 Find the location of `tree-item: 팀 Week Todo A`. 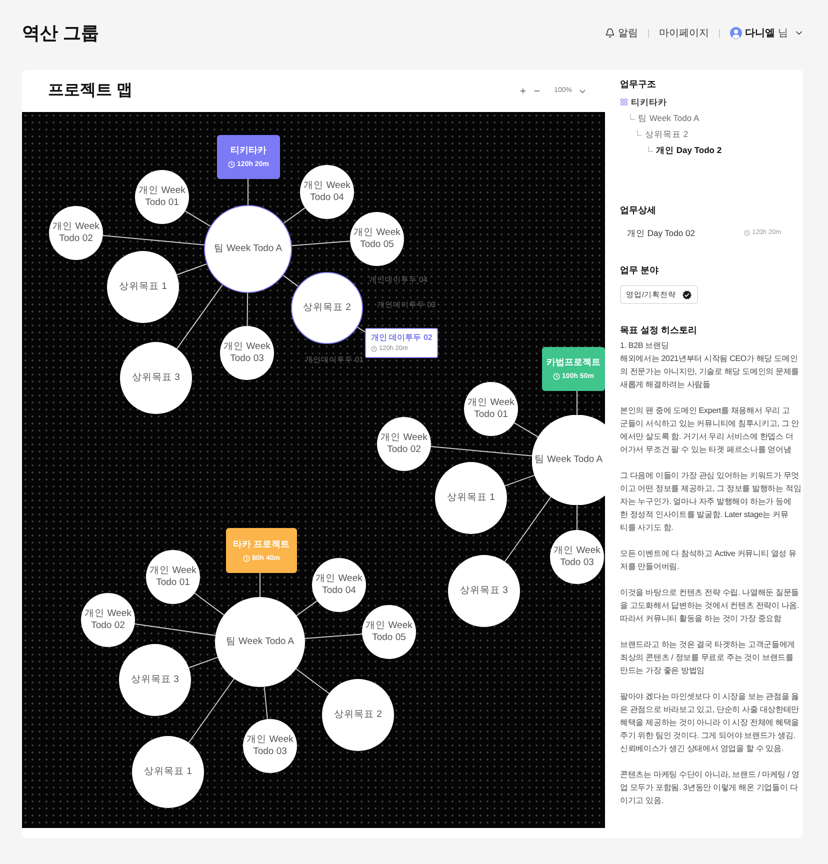

tree-item: 팀 Week Todo A is located at coordinates (665, 118).